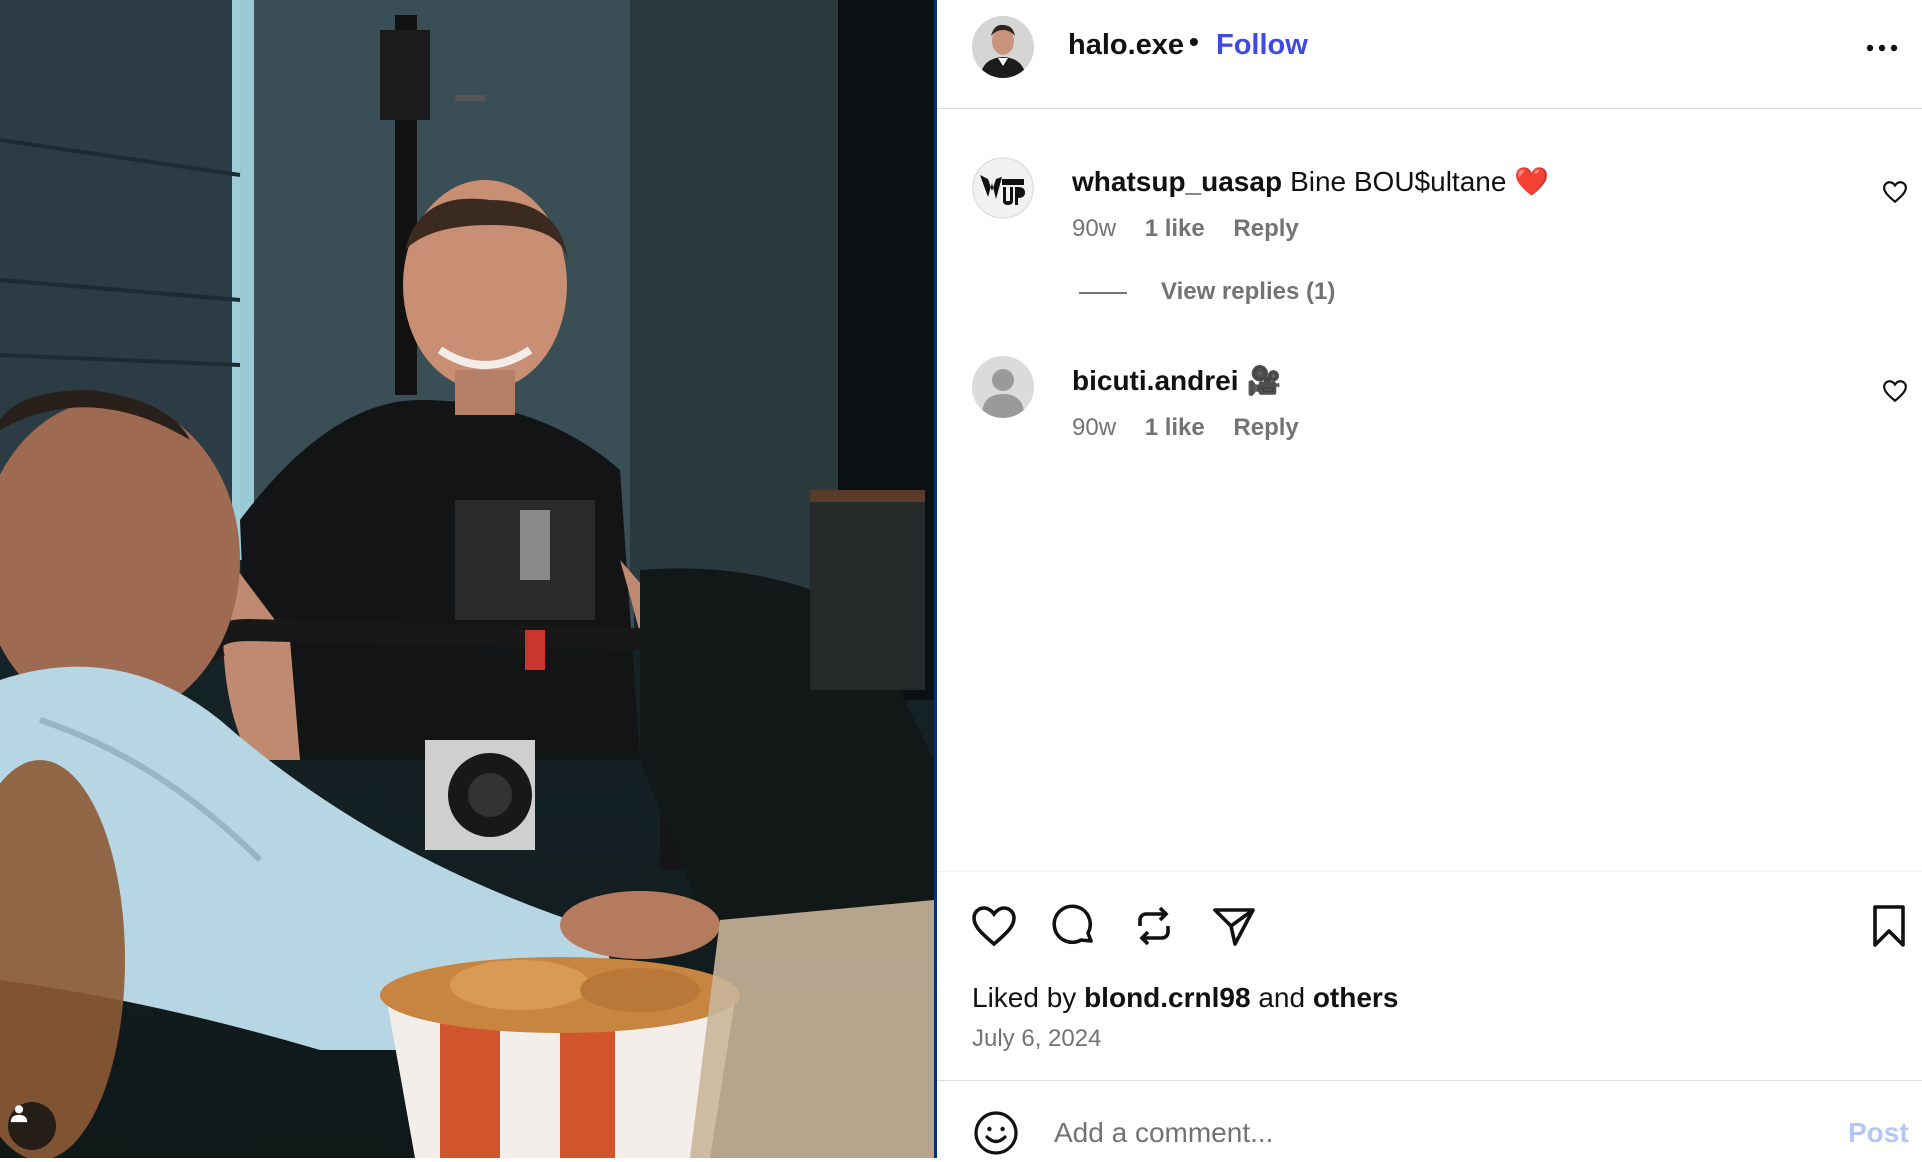 This screenshot has height=1162, width=1922. Describe the element at coordinates (1264, 380) in the screenshot. I see `comment-text: 🎥` at that location.